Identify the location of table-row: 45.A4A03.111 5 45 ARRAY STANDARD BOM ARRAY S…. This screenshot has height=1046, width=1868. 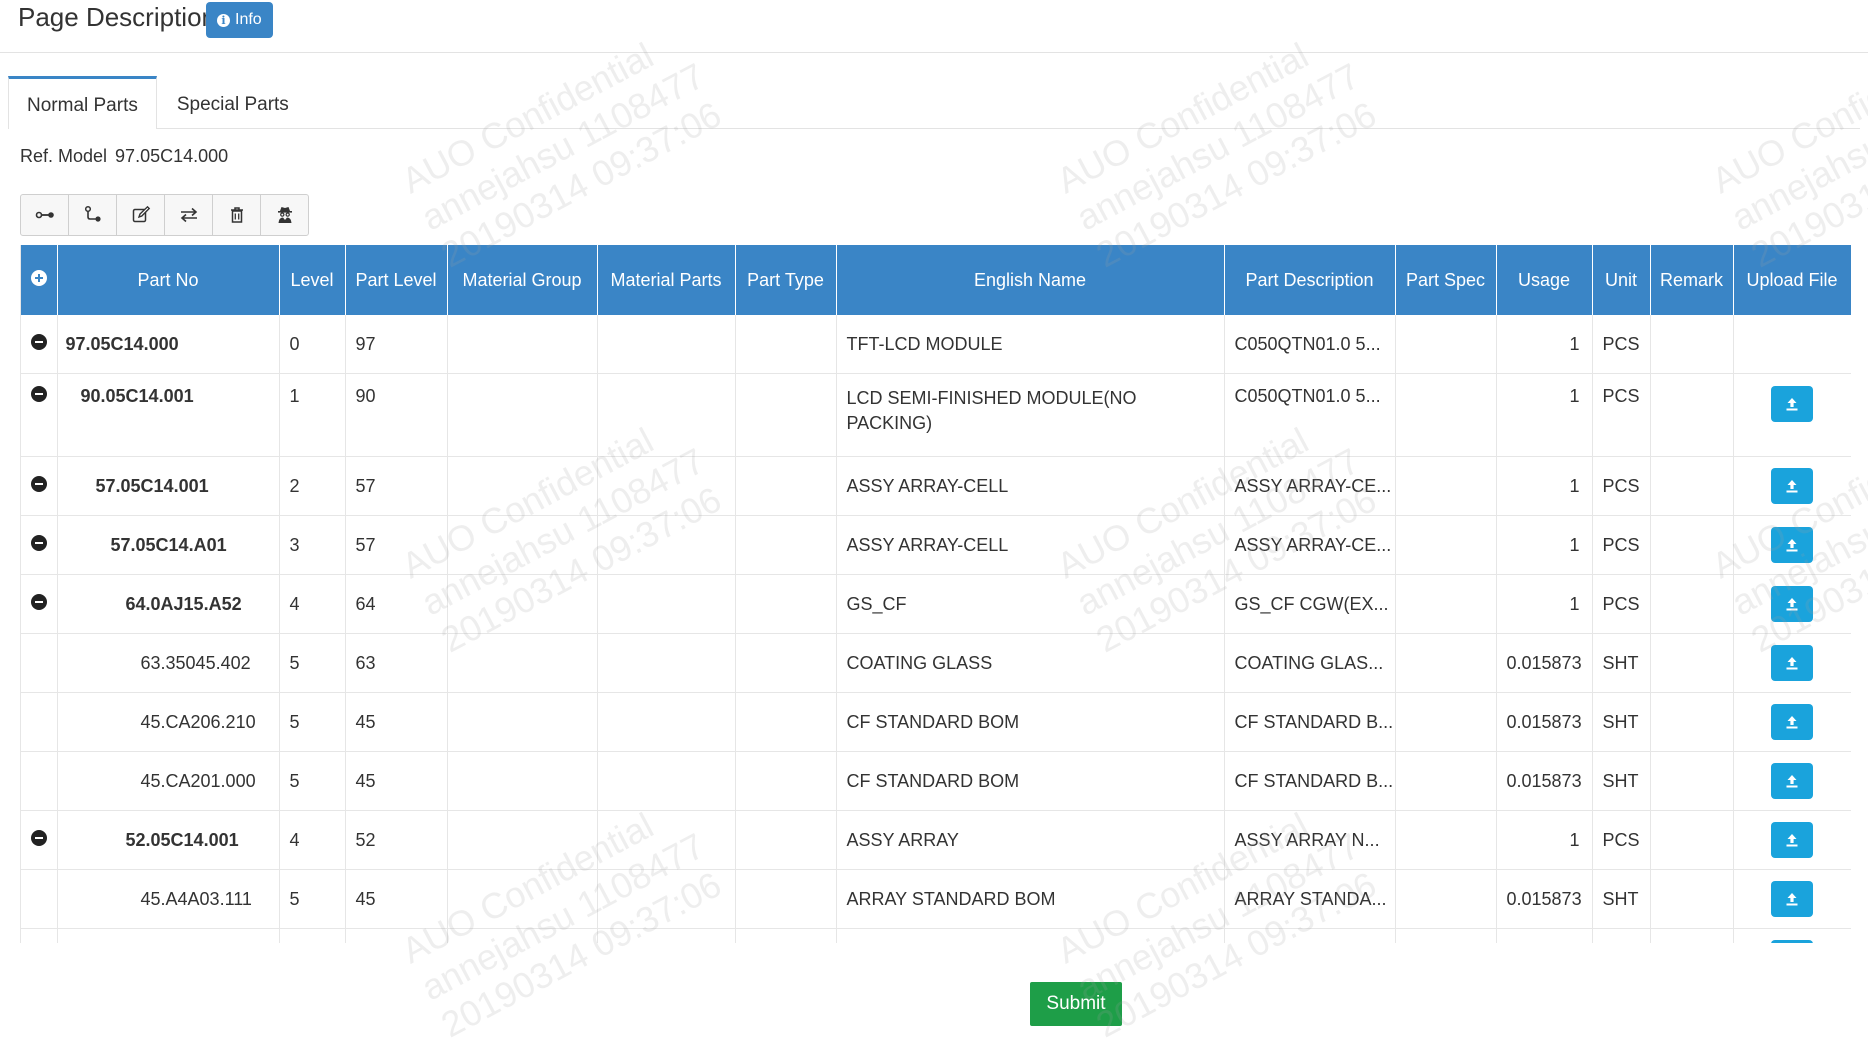
(936, 899).